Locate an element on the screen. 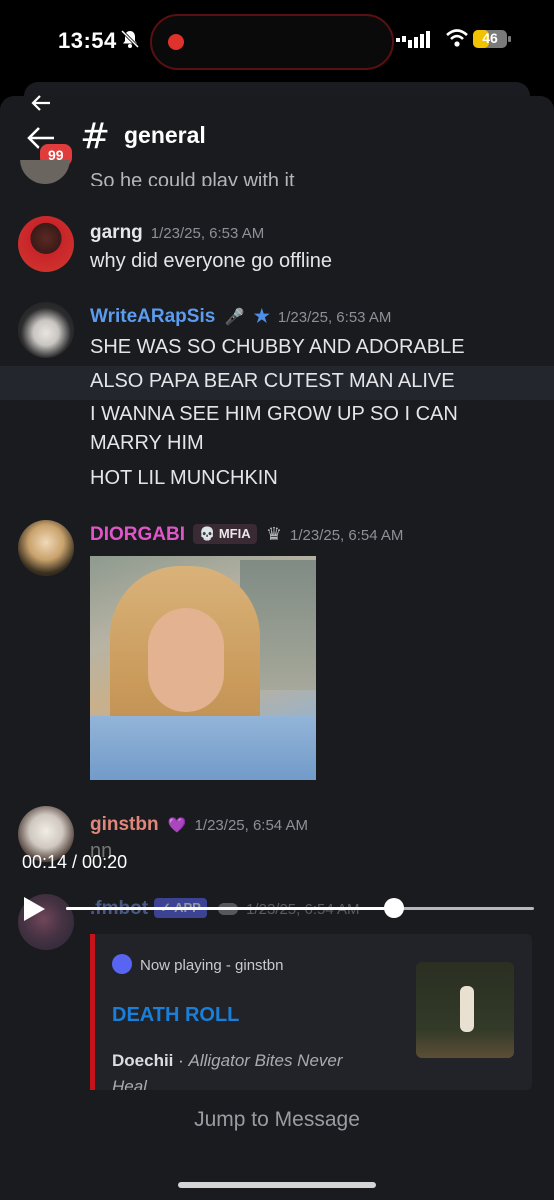  embed-description: Doechii · Alligator Bites Never Heal is located at coordinates (247, 1069).